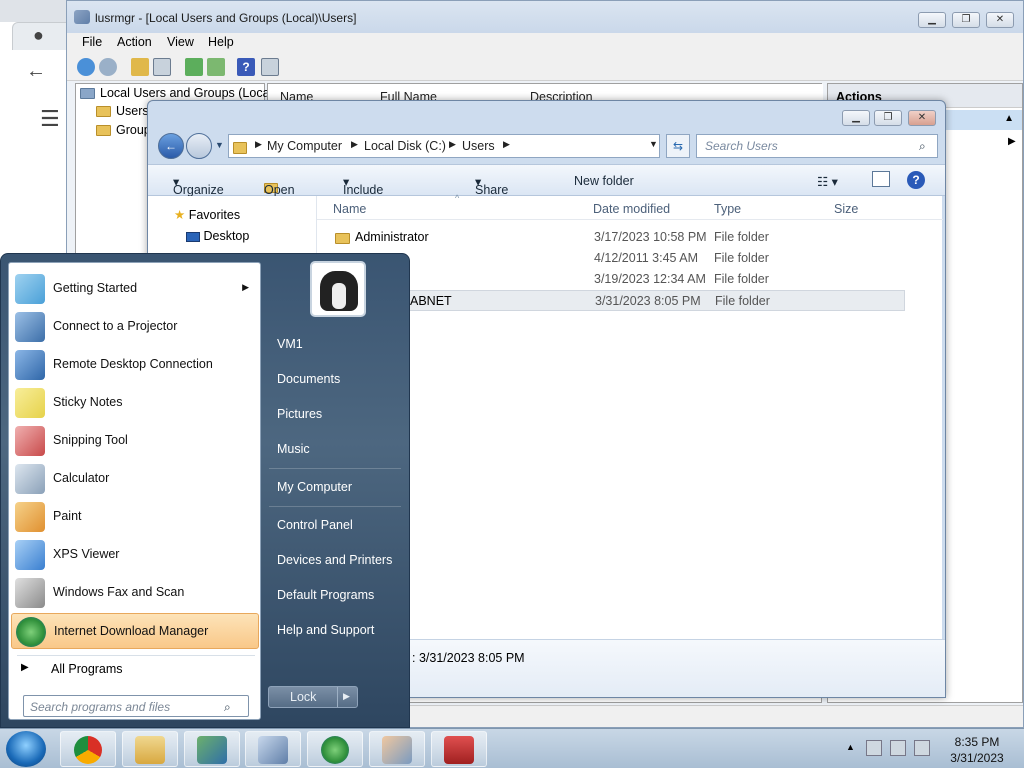 Image resolution: width=1024 pixels, height=768 pixels. I want to click on forward-icon, so click(108, 67).